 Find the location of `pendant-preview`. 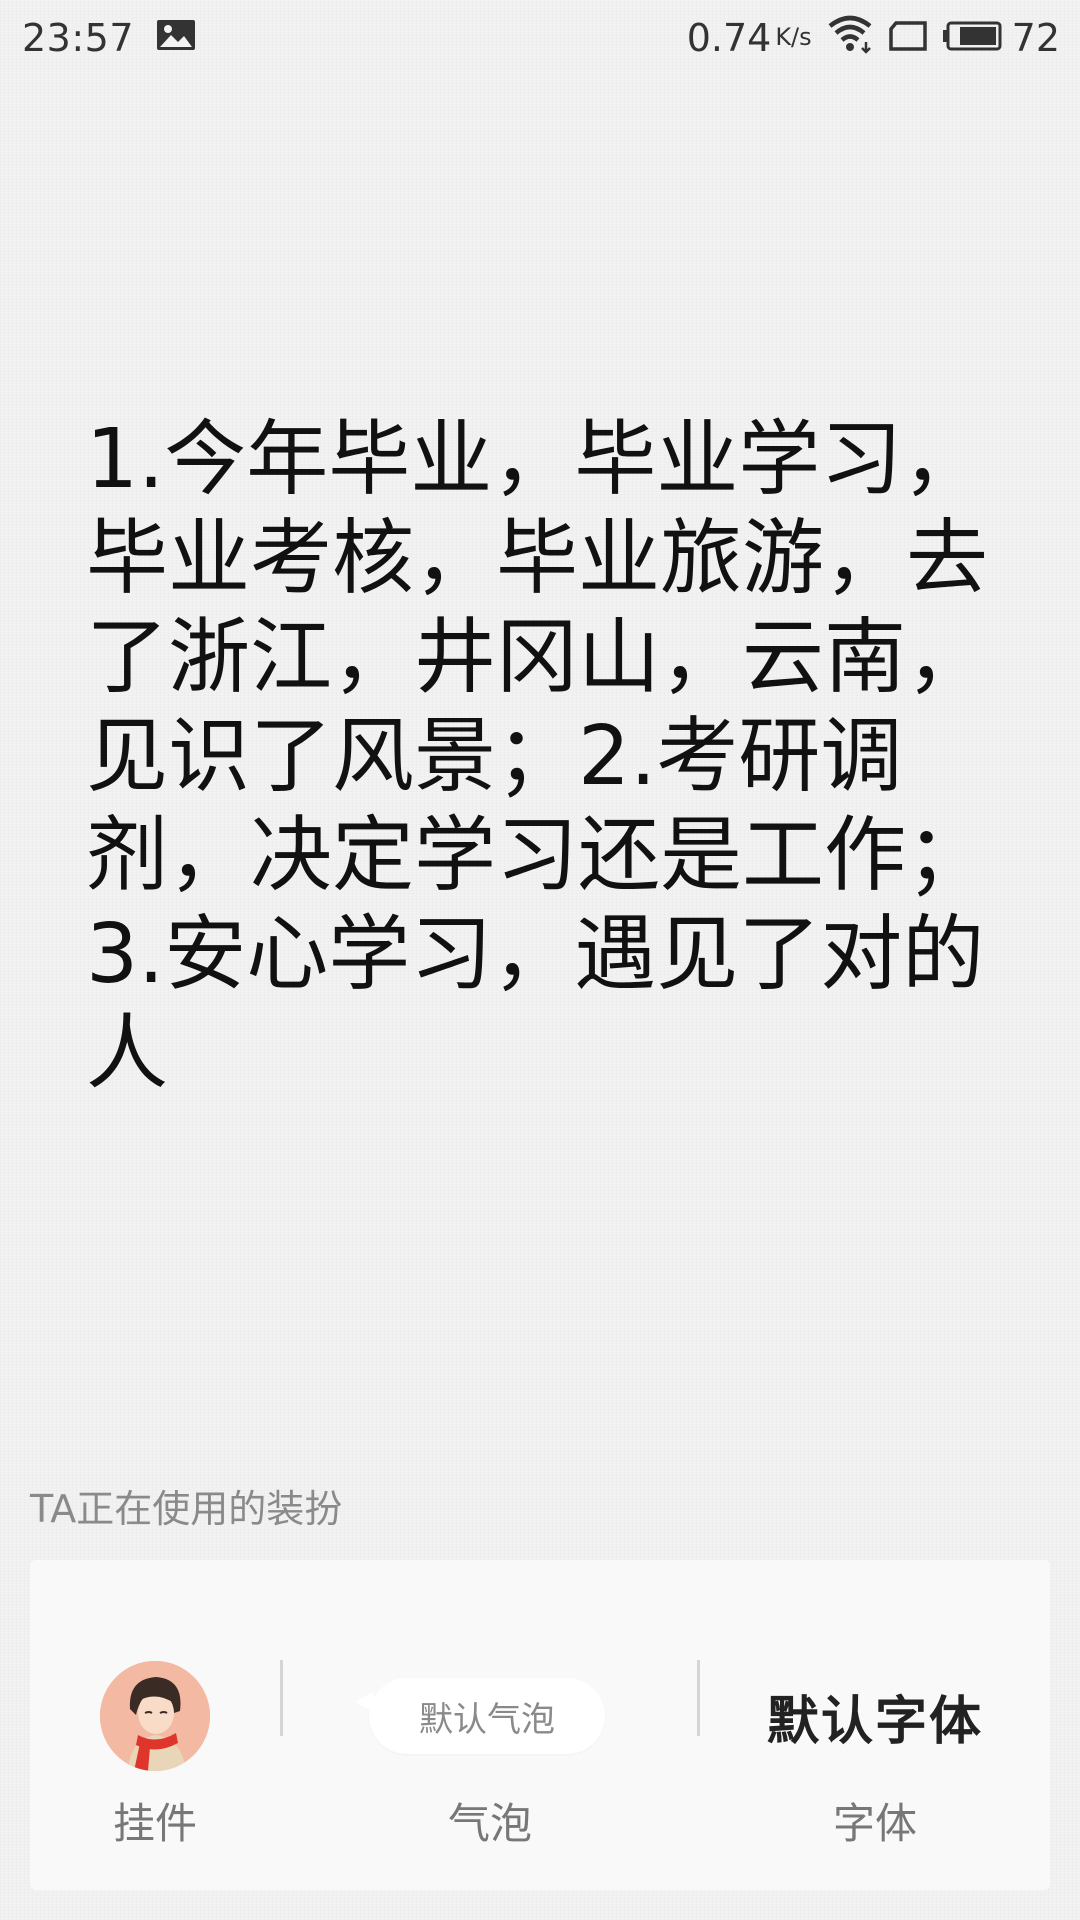

pendant-preview is located at coordinates (155, 1716).